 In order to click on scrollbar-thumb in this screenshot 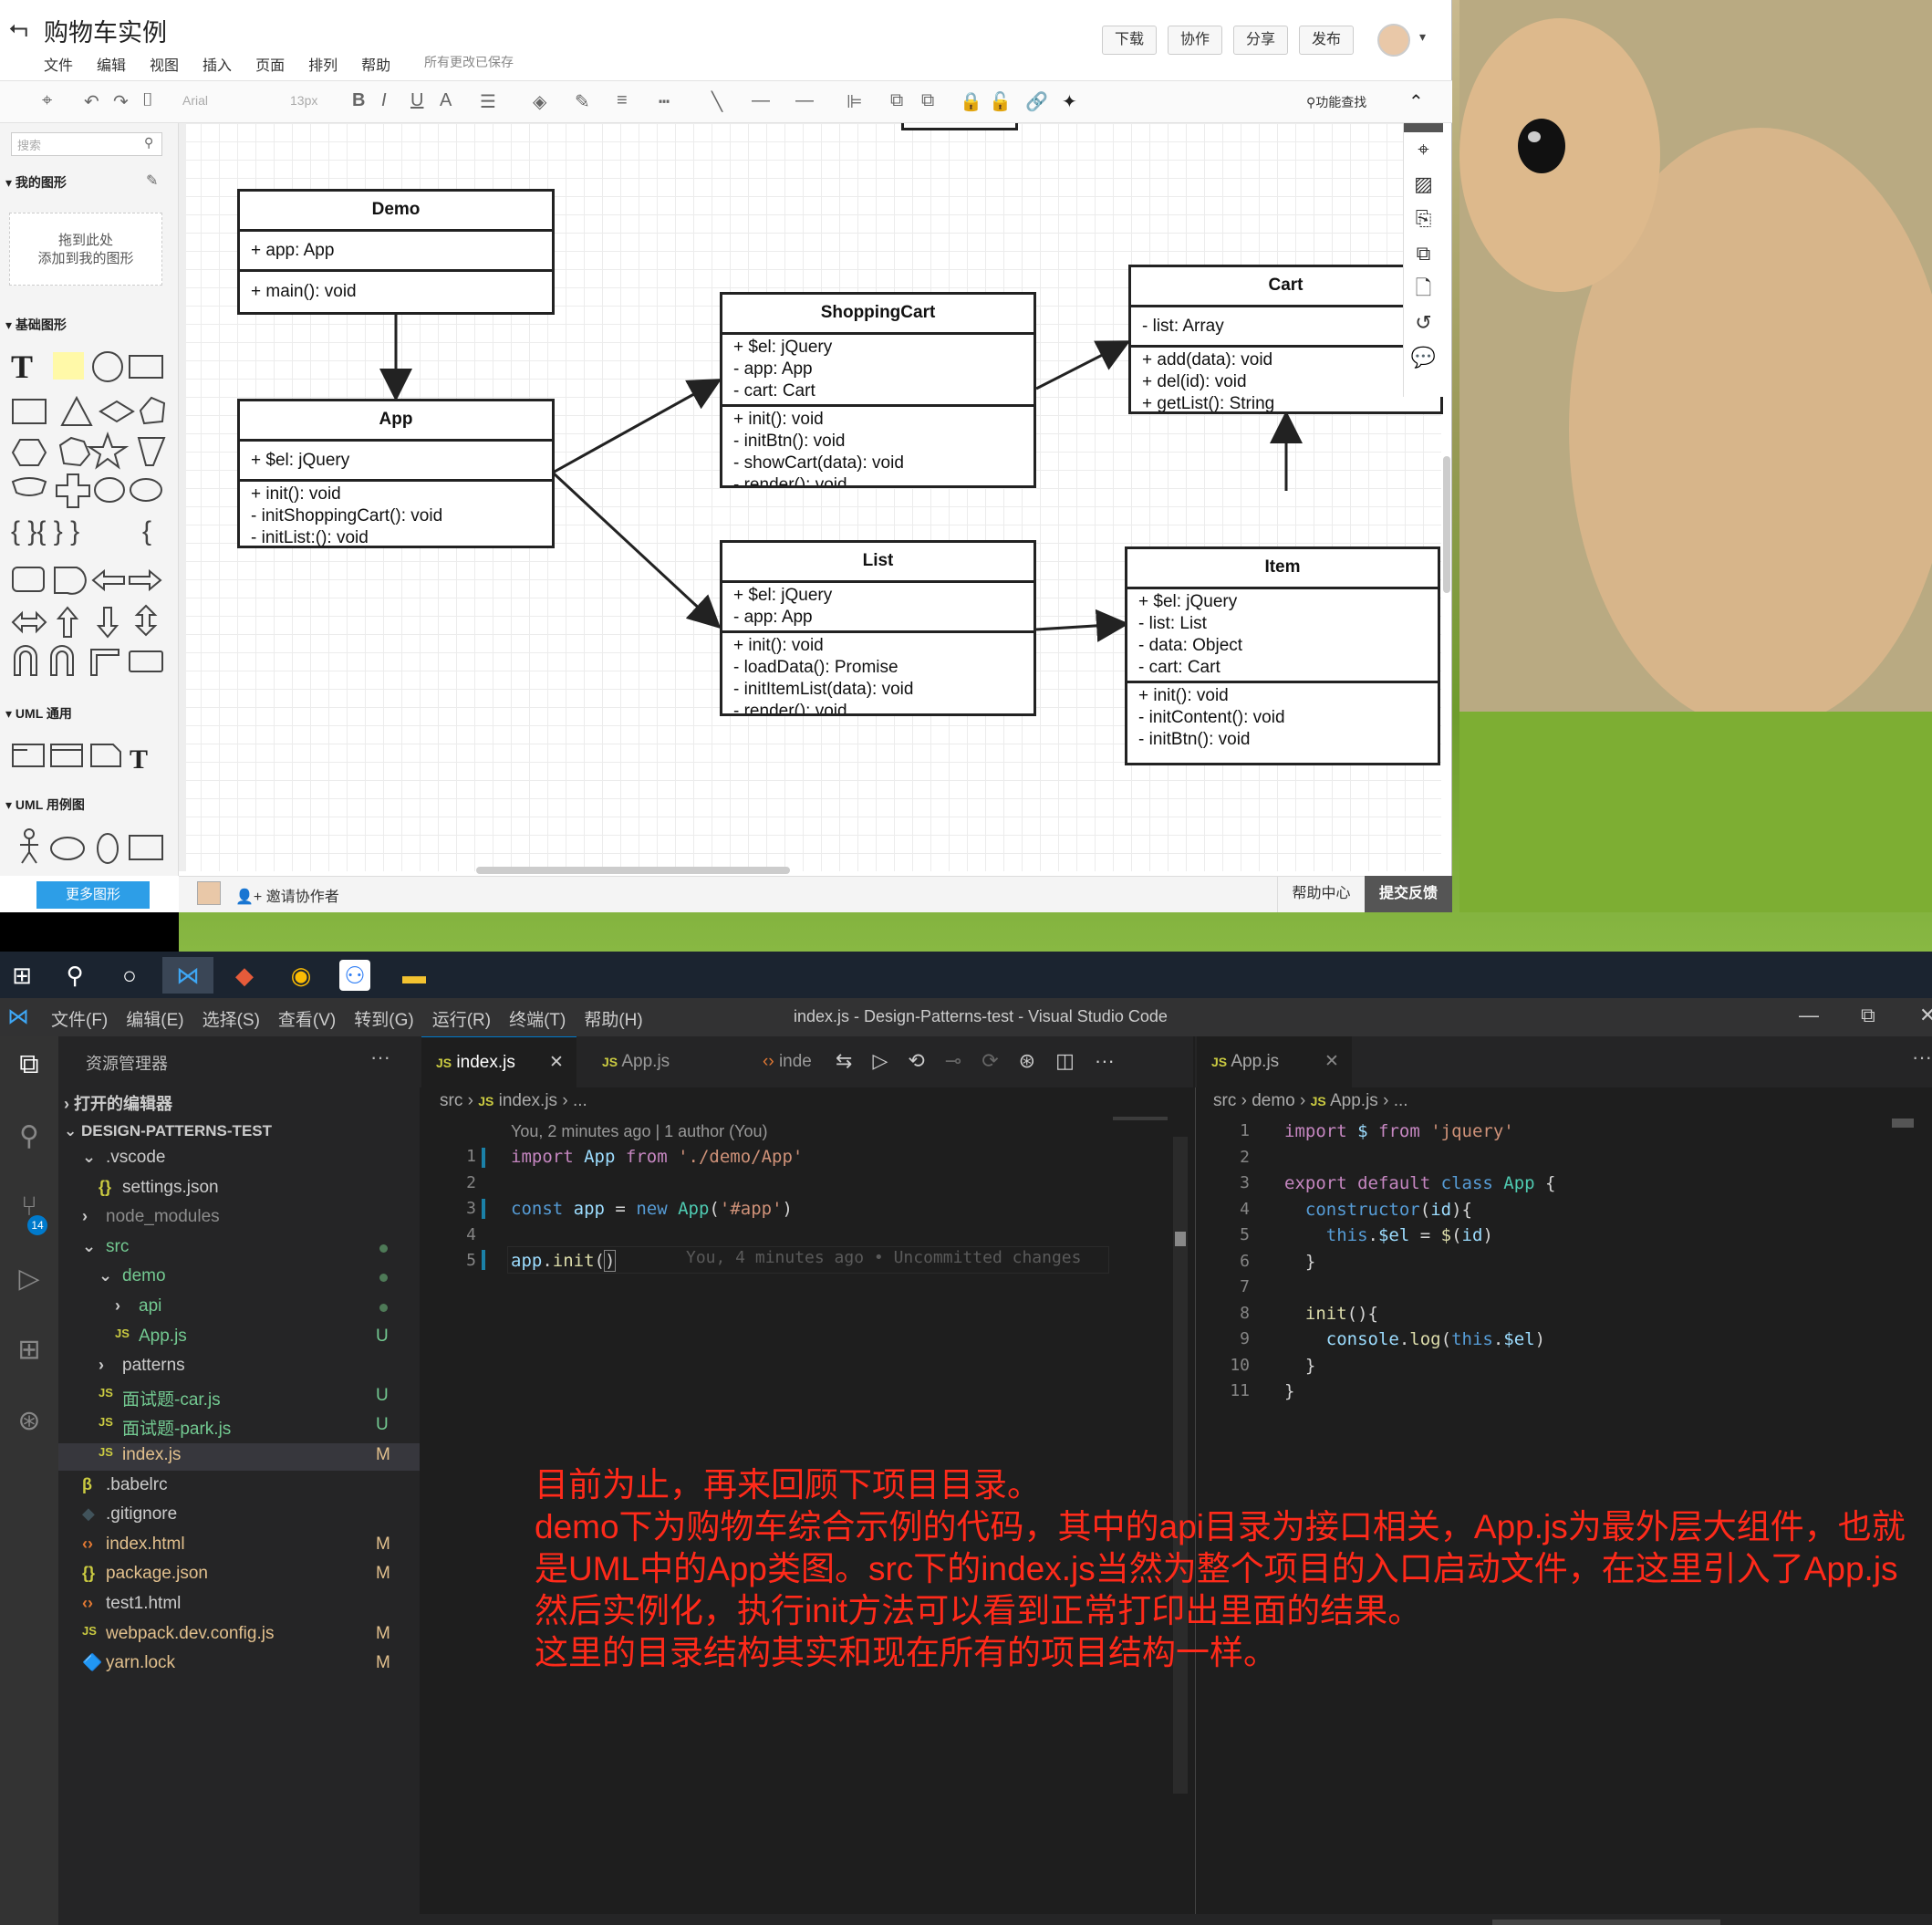, I will do `click(1180, 1239)`.